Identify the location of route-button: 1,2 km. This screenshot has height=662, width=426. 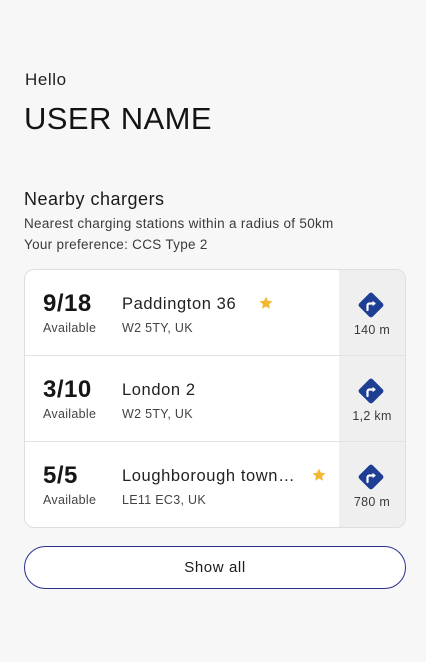
(372, 398).